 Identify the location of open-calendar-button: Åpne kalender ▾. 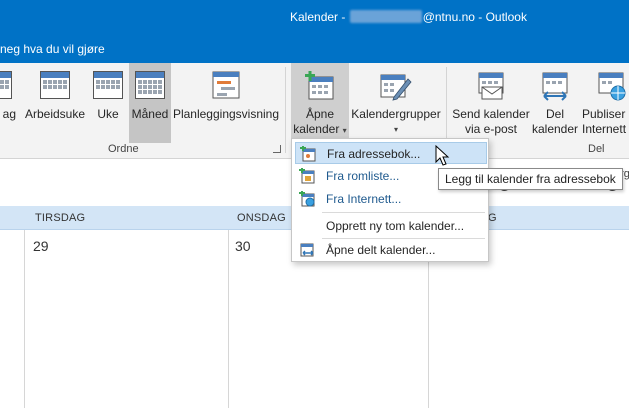
(320, 100).